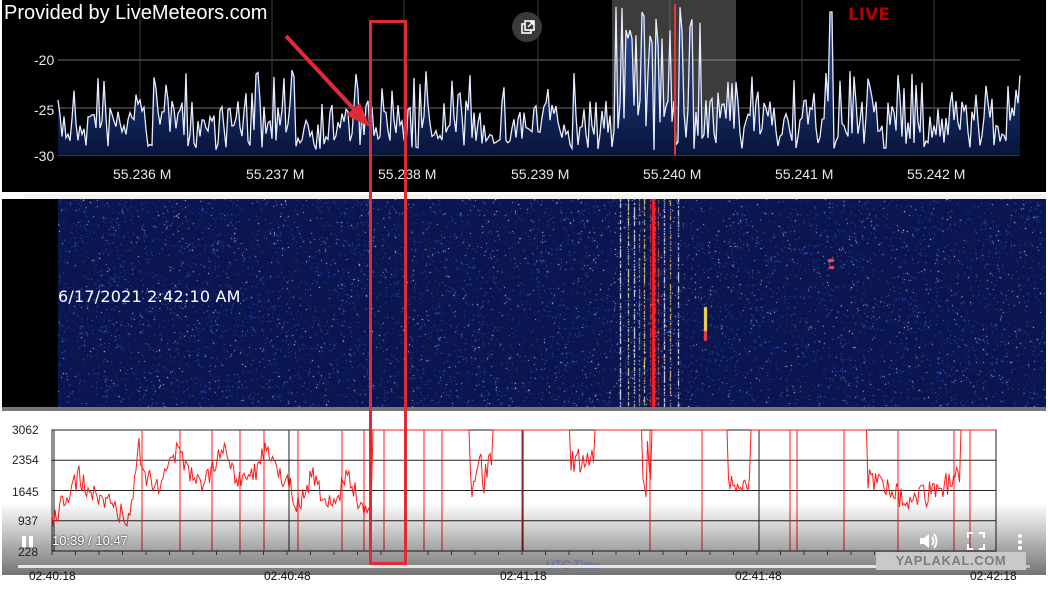  I want to click on annotation-highlight-box, so click(388, 292).